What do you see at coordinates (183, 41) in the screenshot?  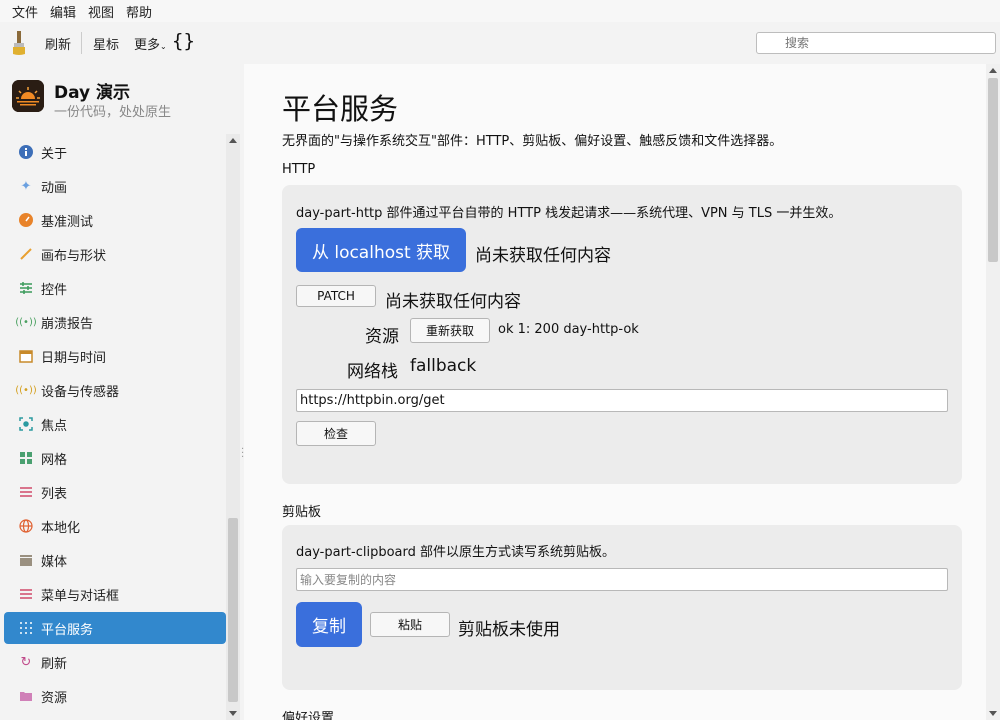 I see `braces-button: {}` at bounding box center [183, 41].